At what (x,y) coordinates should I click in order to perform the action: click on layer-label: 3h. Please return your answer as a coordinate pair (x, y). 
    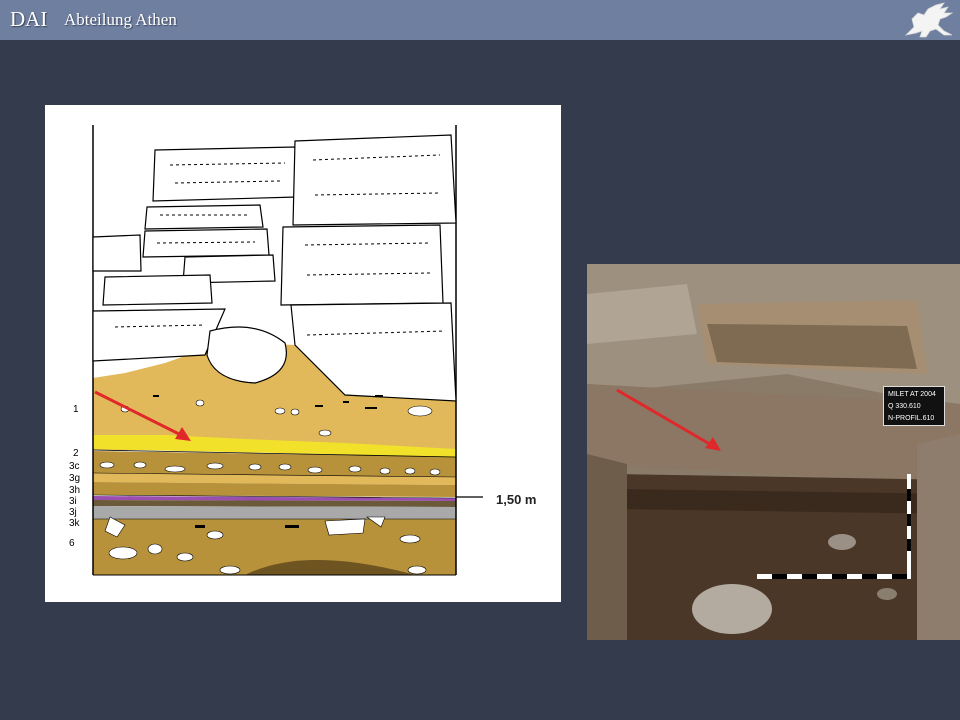
    Looking at the image, I should click on (75, 490).